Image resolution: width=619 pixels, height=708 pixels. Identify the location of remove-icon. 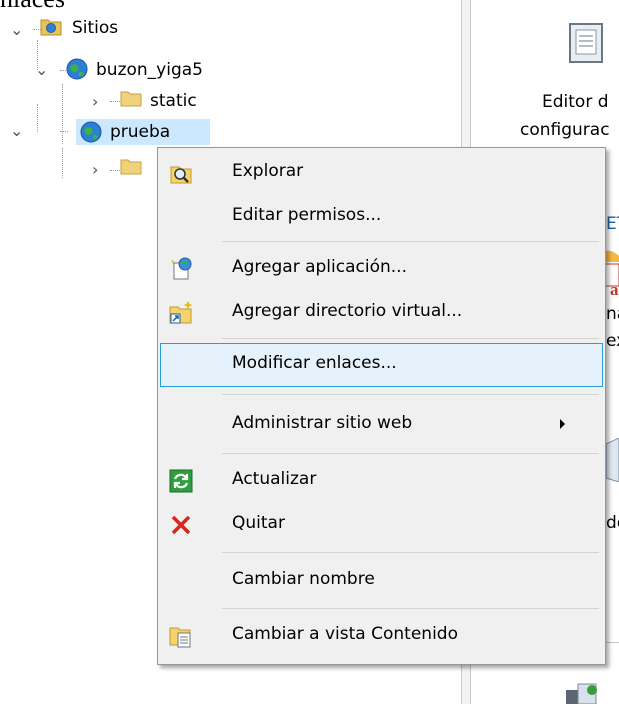
(181, 525).